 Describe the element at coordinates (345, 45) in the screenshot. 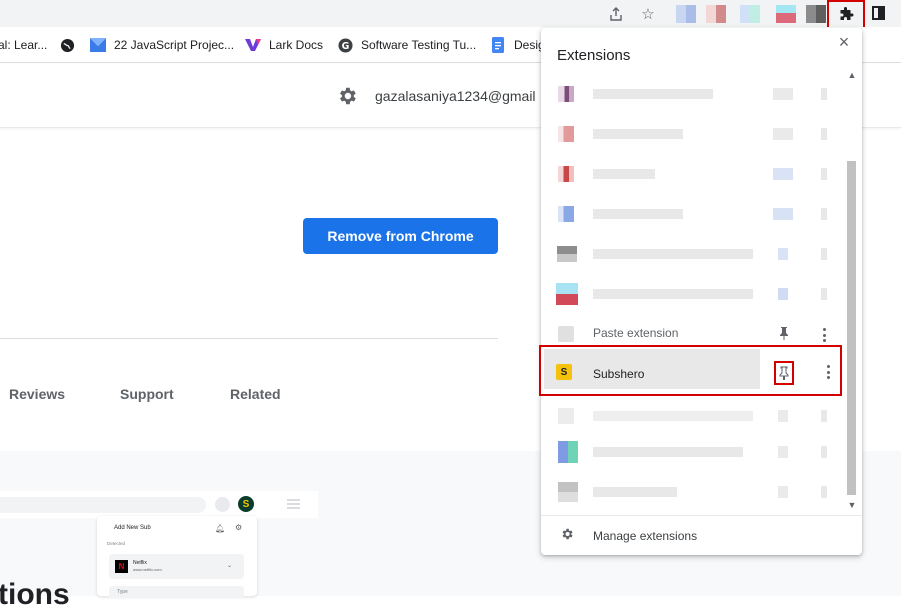

I see `g-logo-icon: G` at that location.